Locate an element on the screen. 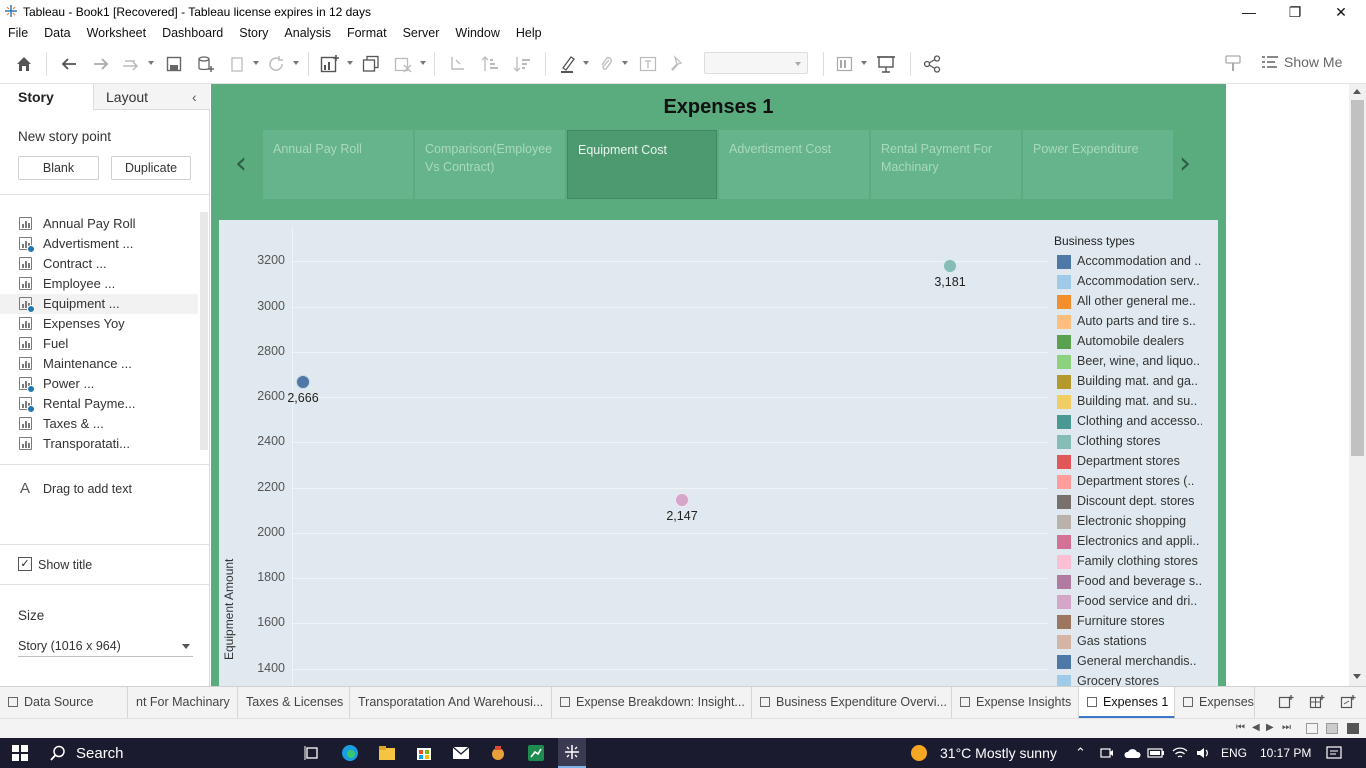  sheet-tab: nt For Machinary is located at coordinates (183, 703).